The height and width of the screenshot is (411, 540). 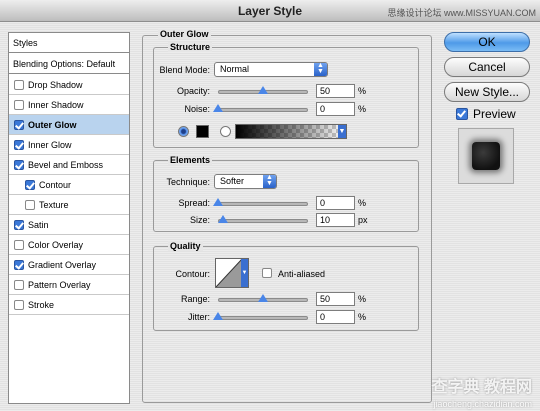 What do you see at coordinates (461, 13) in the screenshot?
I see `watermark-top: 思缘设计论坛 www.MISSYUAN.COM` at bounding box center [461, 13].